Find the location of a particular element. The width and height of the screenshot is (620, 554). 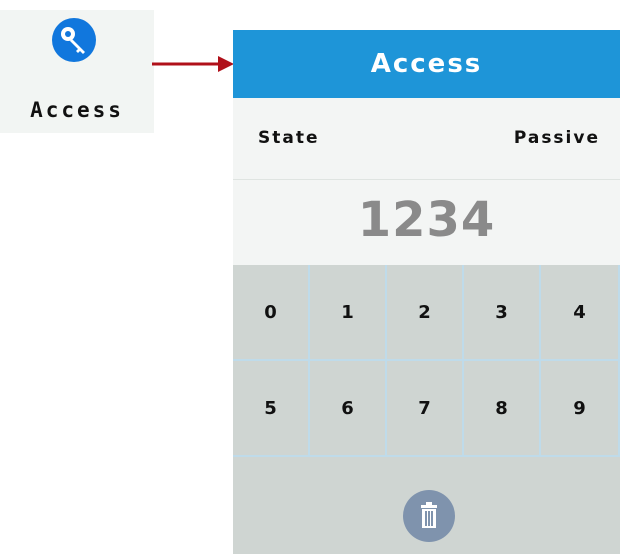

key-1: 1 is located at coordinates (348, 313).